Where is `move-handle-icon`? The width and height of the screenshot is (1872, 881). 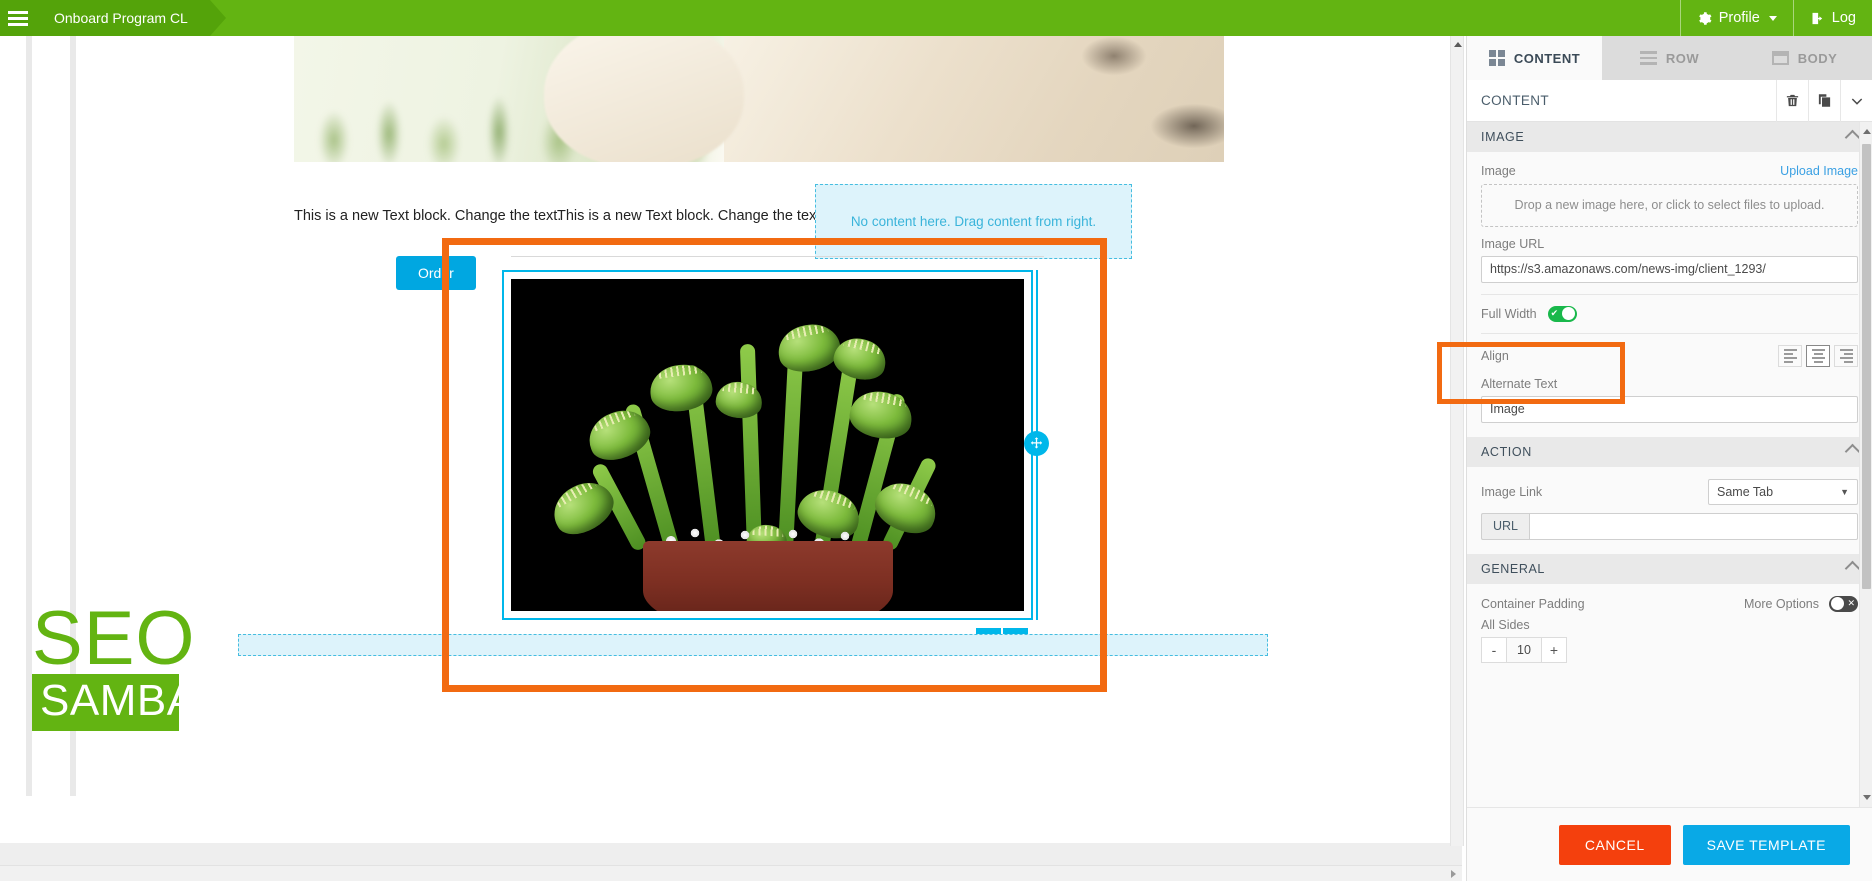 move-handle-icon is located at coordinates (1036, 443).